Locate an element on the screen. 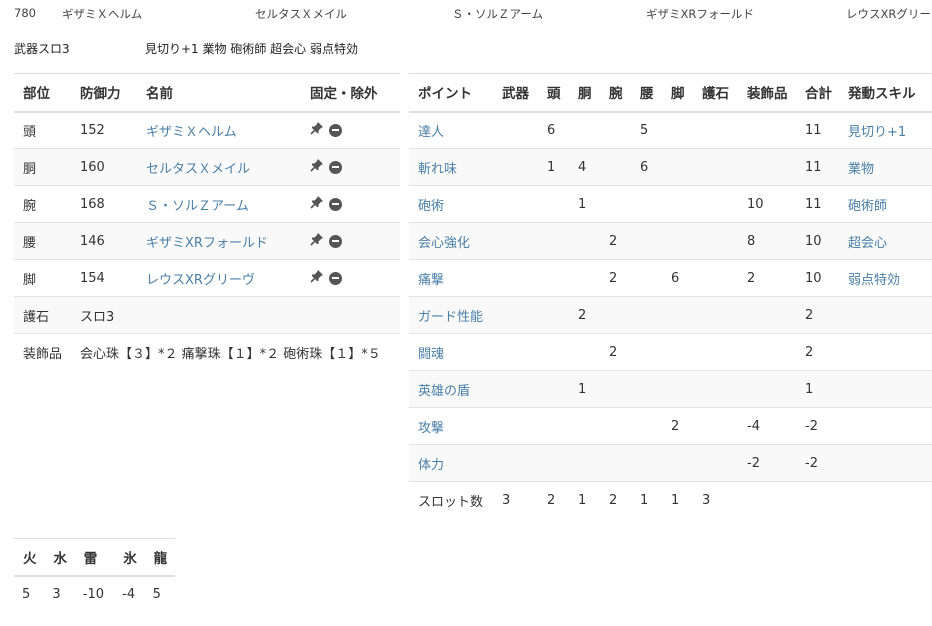  points-row: 英雄の盾 1 1 is located at coordinates (670, 389).